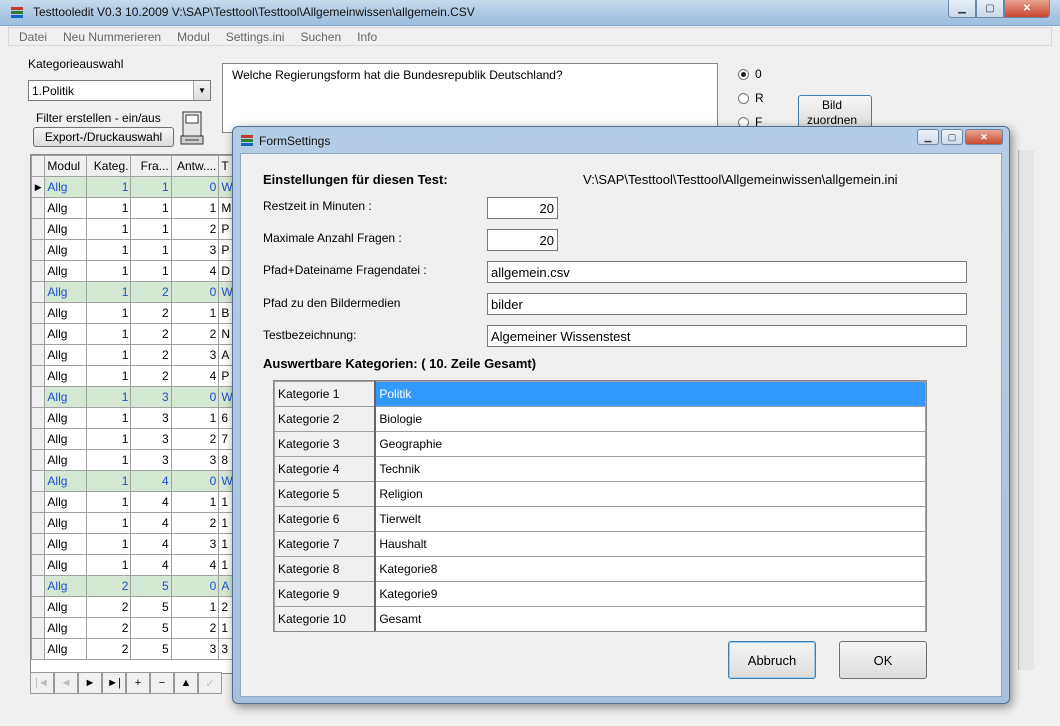 This screenshot has width=1060, height=726. What do you see at coordinates (135, 229) in the screenshot?
I see `table-row: Allg 1 1 2 P` at bounding box center [135, 229].